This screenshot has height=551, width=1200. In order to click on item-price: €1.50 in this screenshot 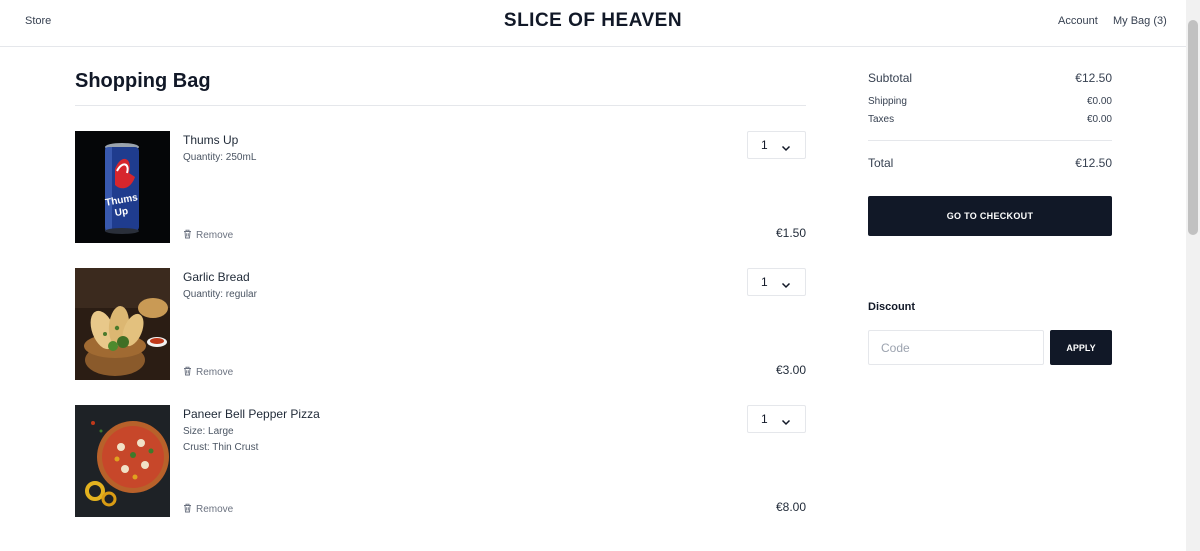, I will do `click(790, 233)`.